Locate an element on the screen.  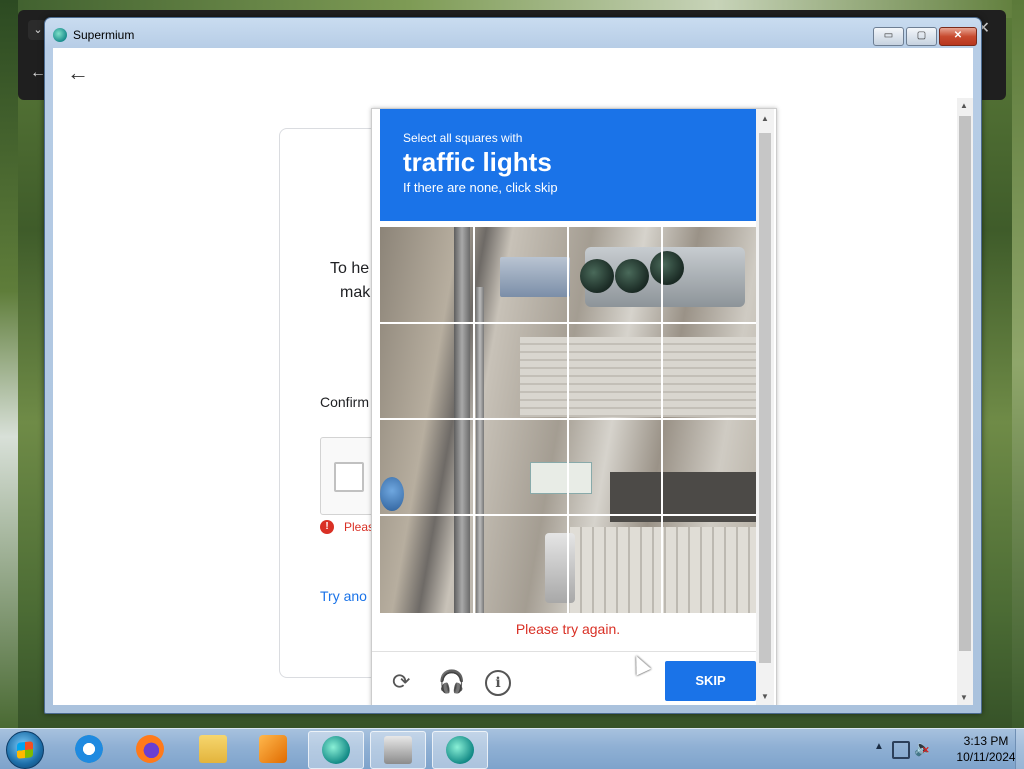
tray-expand-icon: ▲ is located at coordinates (879, 746).